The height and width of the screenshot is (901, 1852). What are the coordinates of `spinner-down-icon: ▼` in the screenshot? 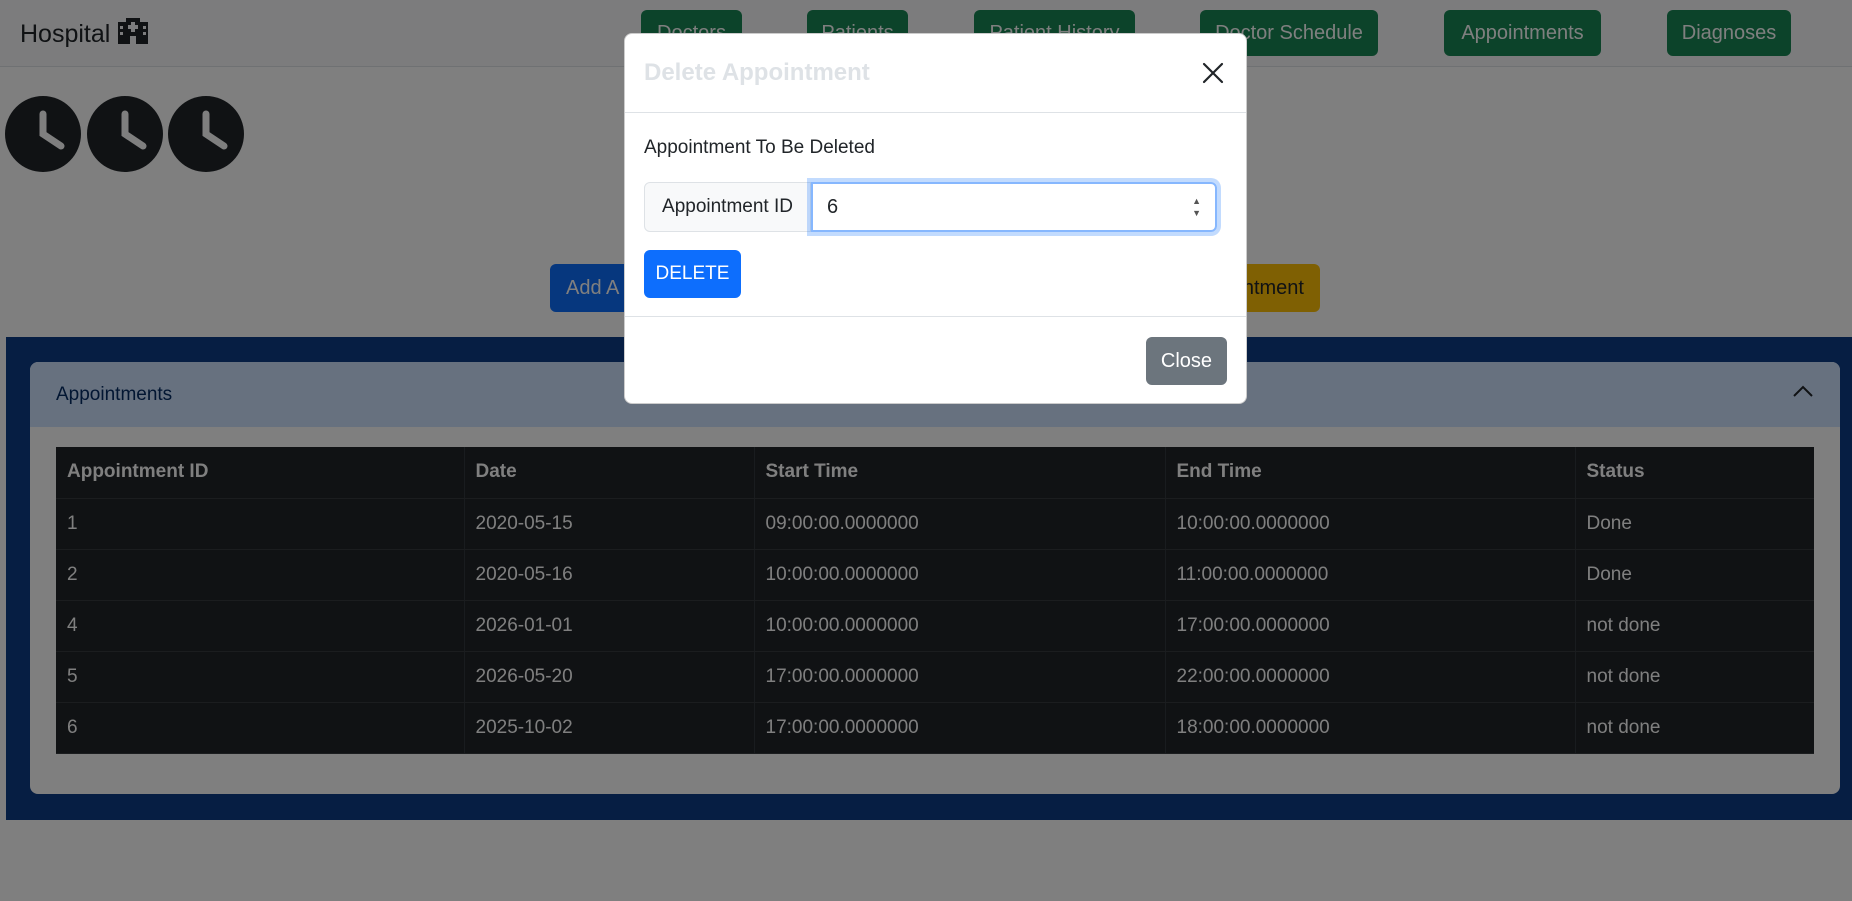 It's located at (1196, 213).